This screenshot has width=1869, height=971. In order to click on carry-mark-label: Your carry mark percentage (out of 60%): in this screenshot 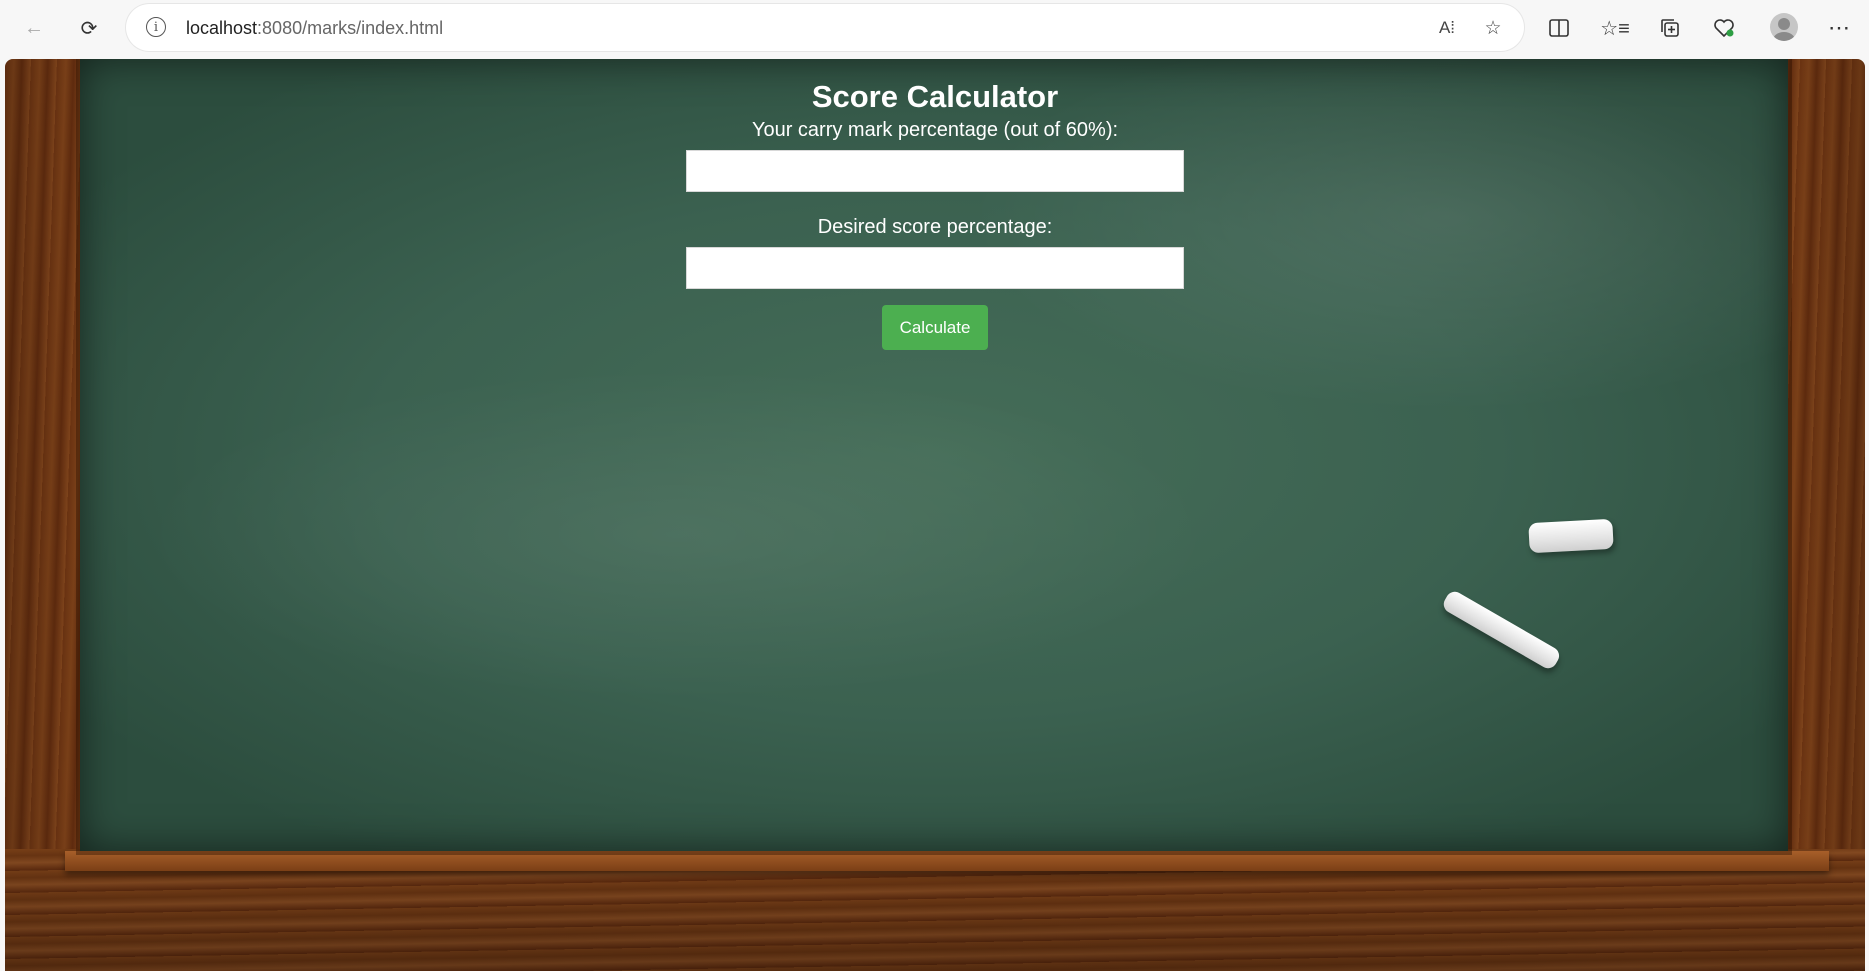, I will do `click(935, 130)`.